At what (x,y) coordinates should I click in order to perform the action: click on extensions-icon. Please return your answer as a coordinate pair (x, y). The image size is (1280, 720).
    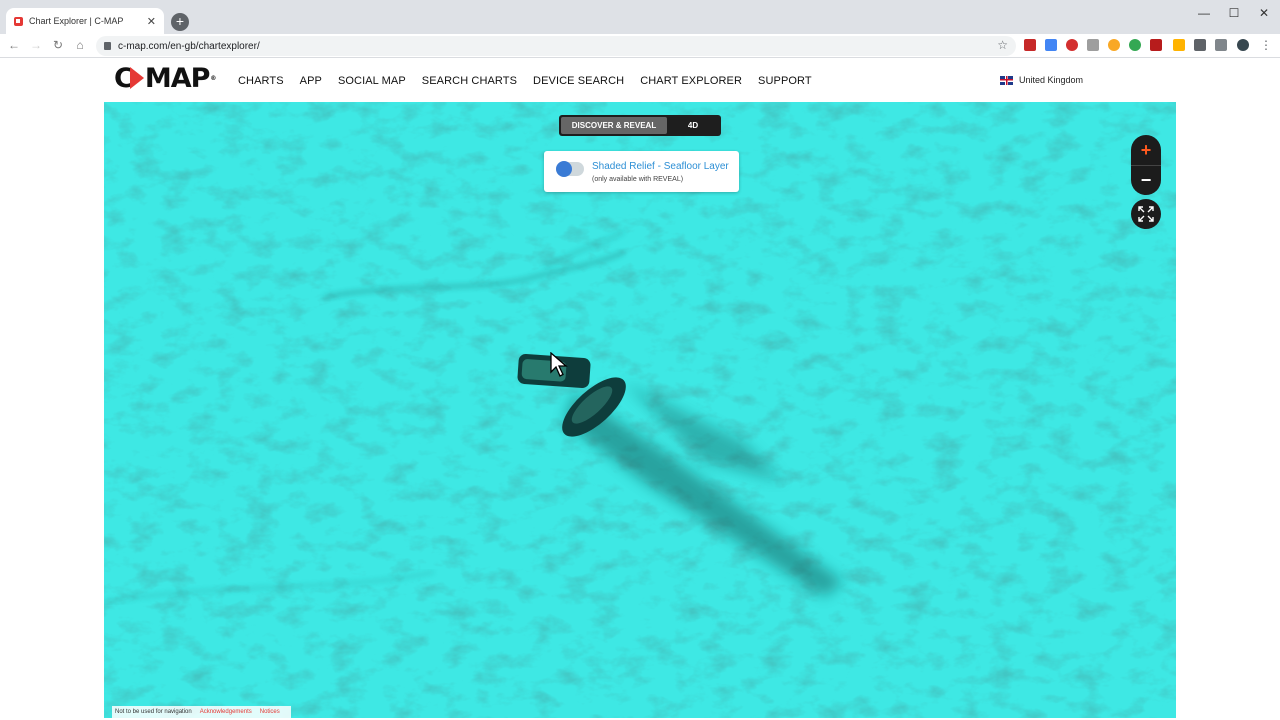
    Looking at the image, I should click on (1221, 45).